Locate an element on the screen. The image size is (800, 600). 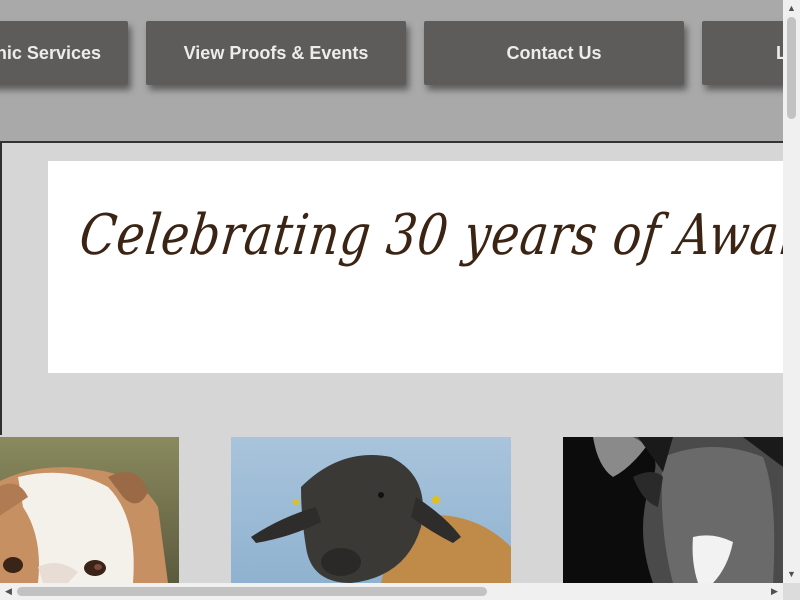
vertical-scrollbar: ▲ ▼ is located at coordinates (791, 291).